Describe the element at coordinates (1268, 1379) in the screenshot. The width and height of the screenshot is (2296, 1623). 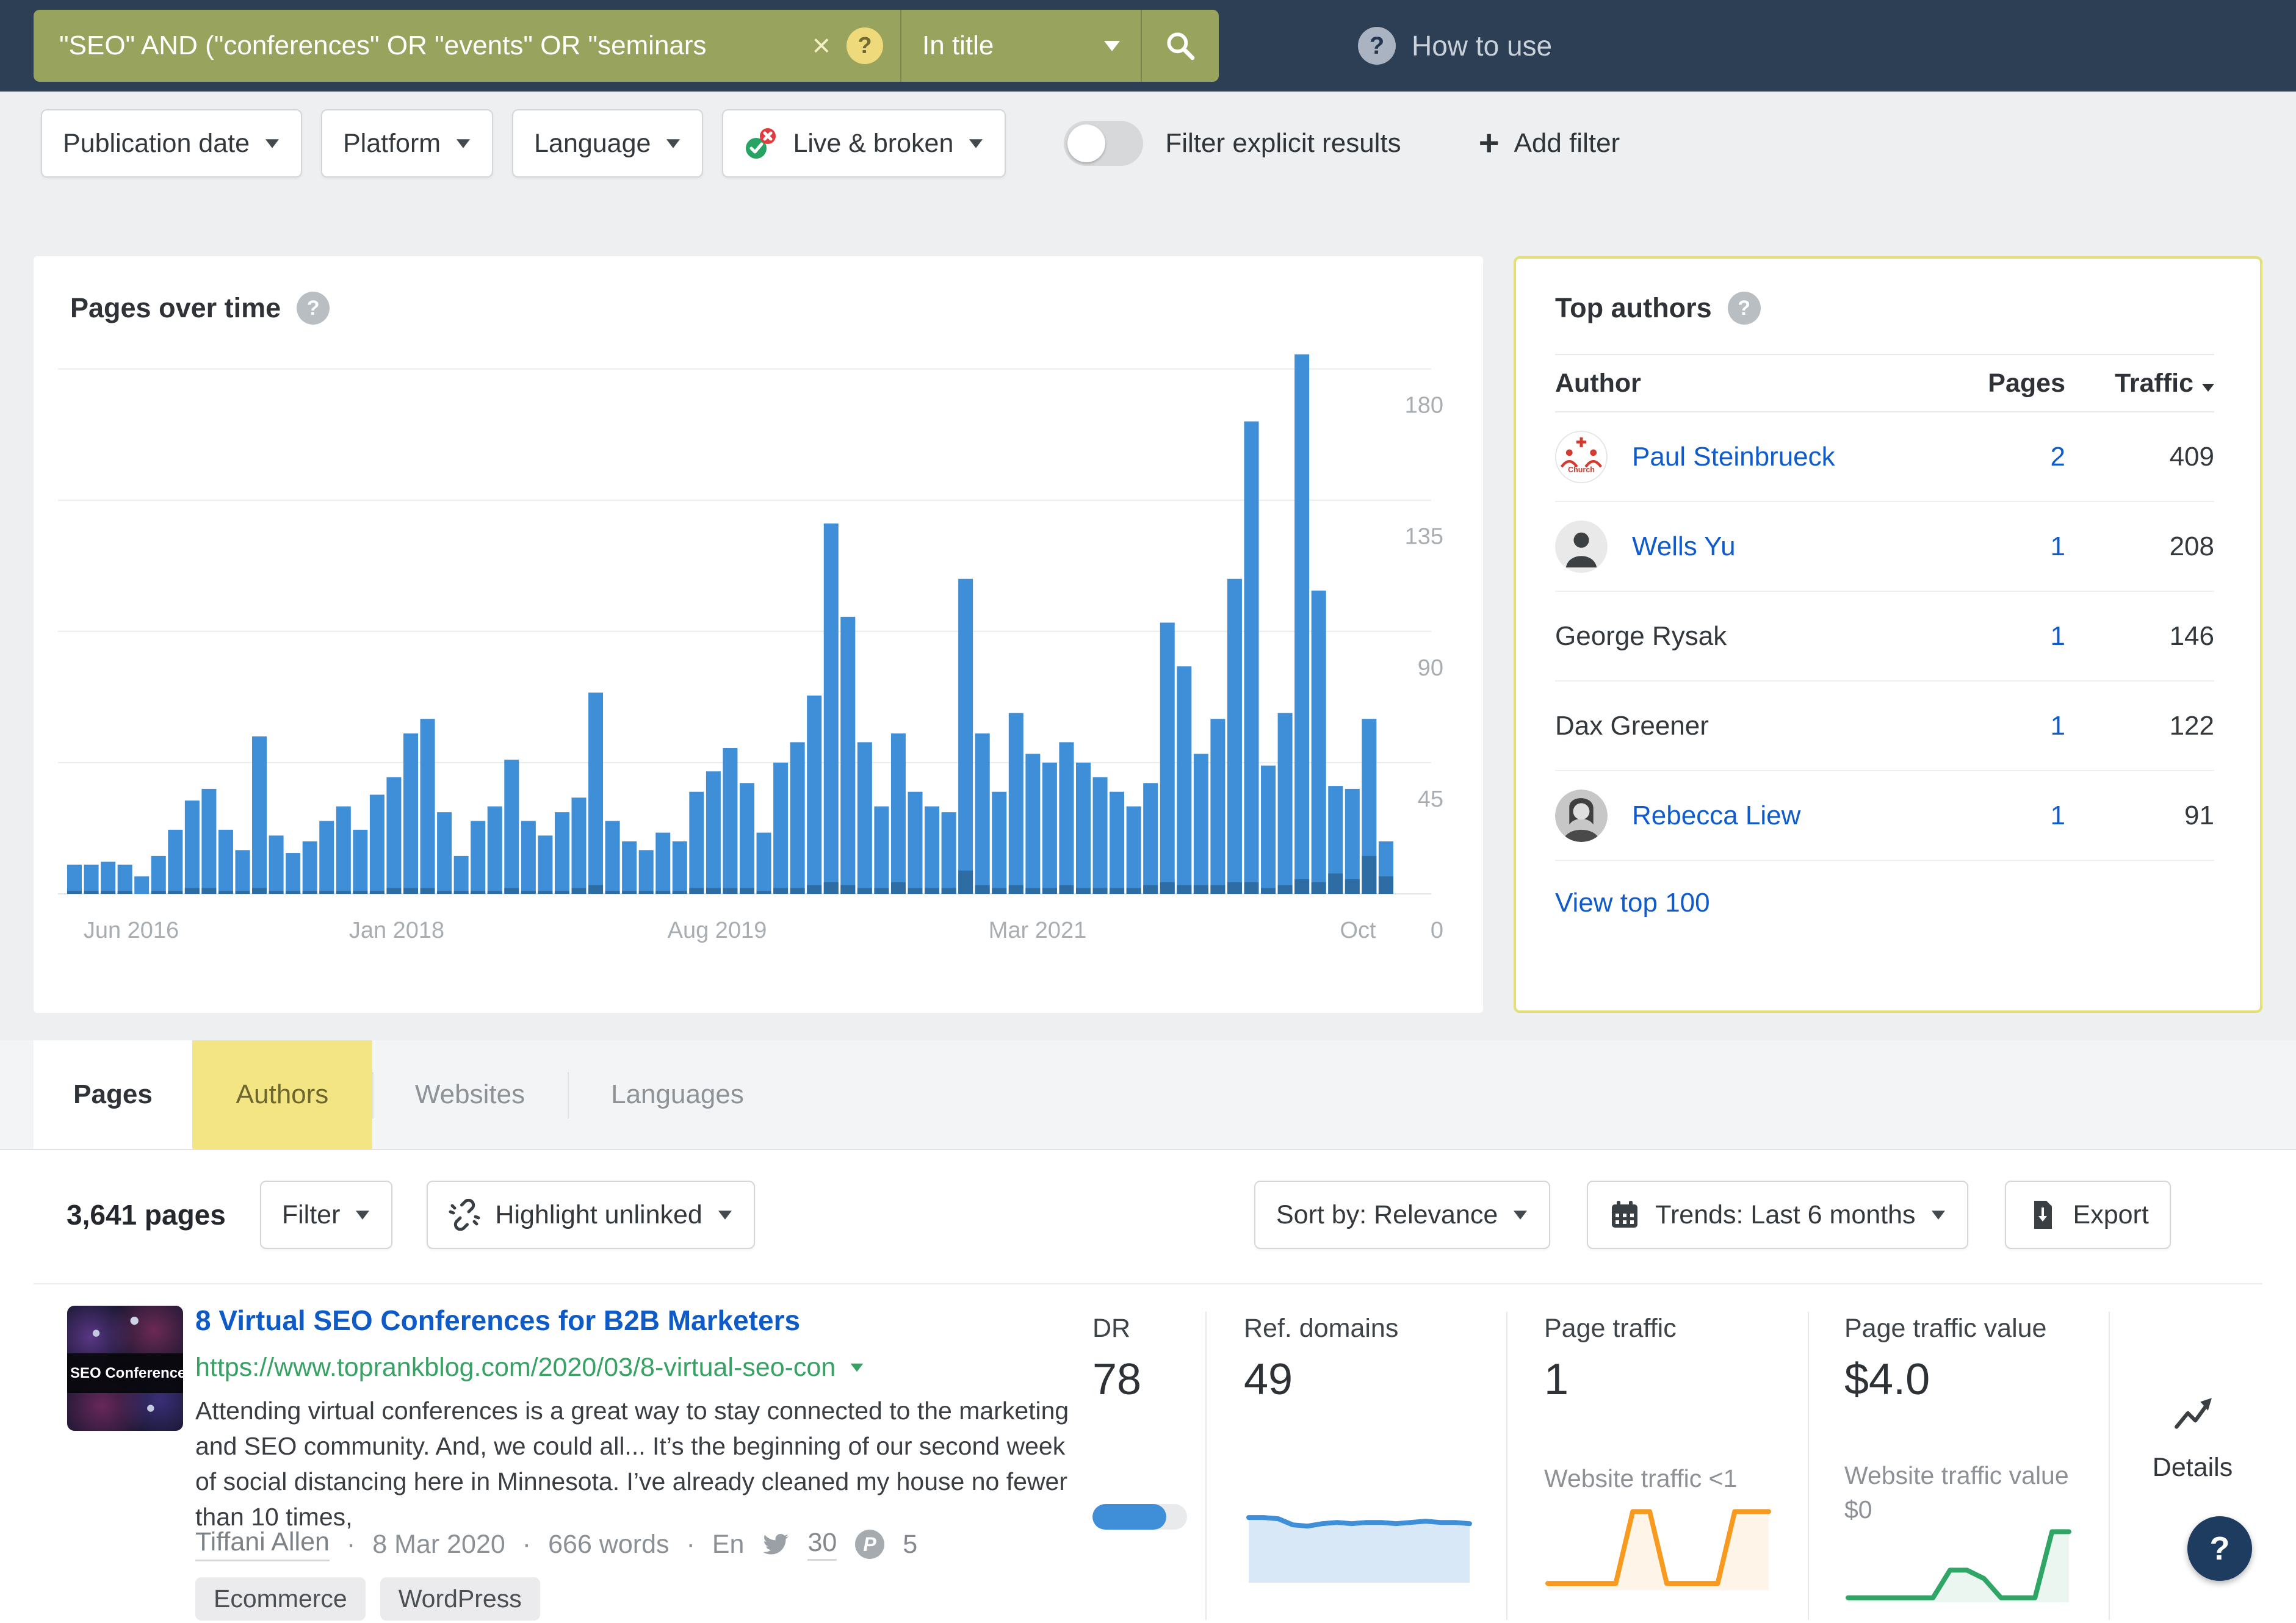
I see `ref-domains-value: 49` at that location.